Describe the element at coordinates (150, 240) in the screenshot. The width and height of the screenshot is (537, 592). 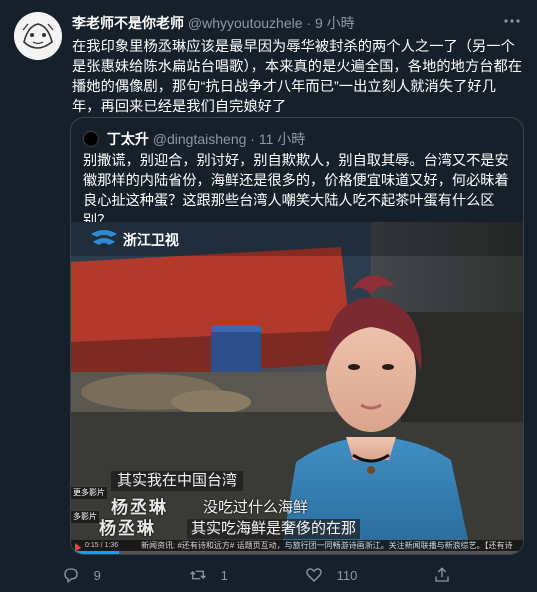
I see `channel-logo-text: 浙江卫视` at that location.